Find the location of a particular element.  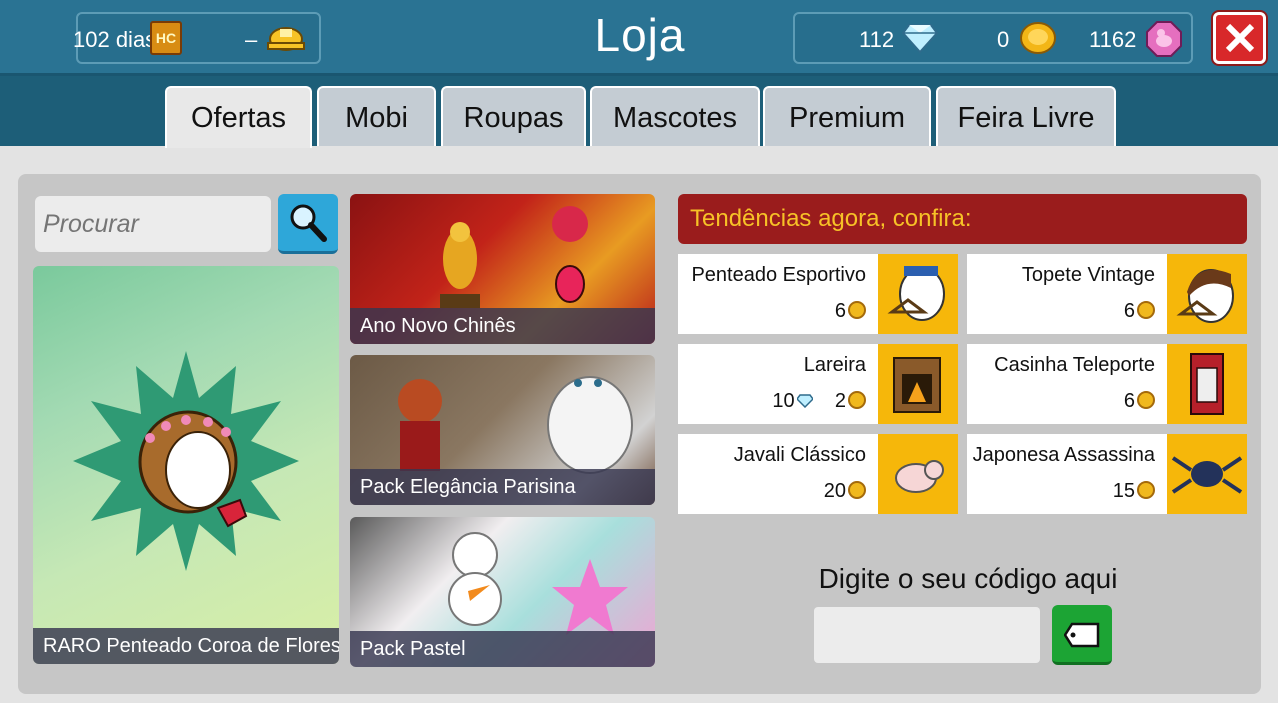

item-name: Japonesa Assassina is located at coordinates (1063, 455).